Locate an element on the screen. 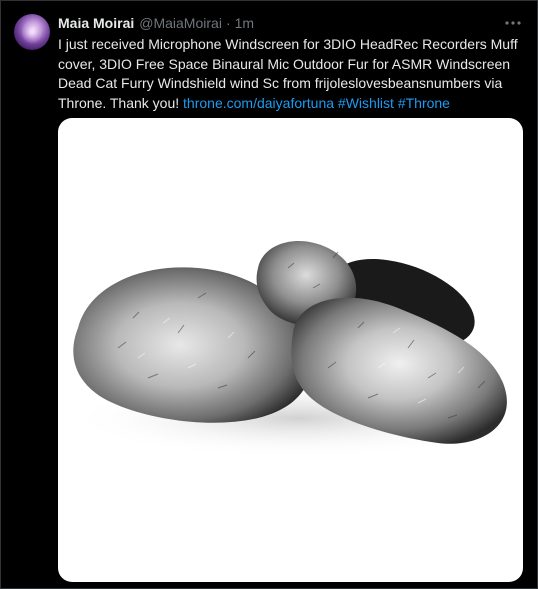  tweet-header: Maia Moirai @MaiaMoirai · 1m is located at coordinates (156, 23).